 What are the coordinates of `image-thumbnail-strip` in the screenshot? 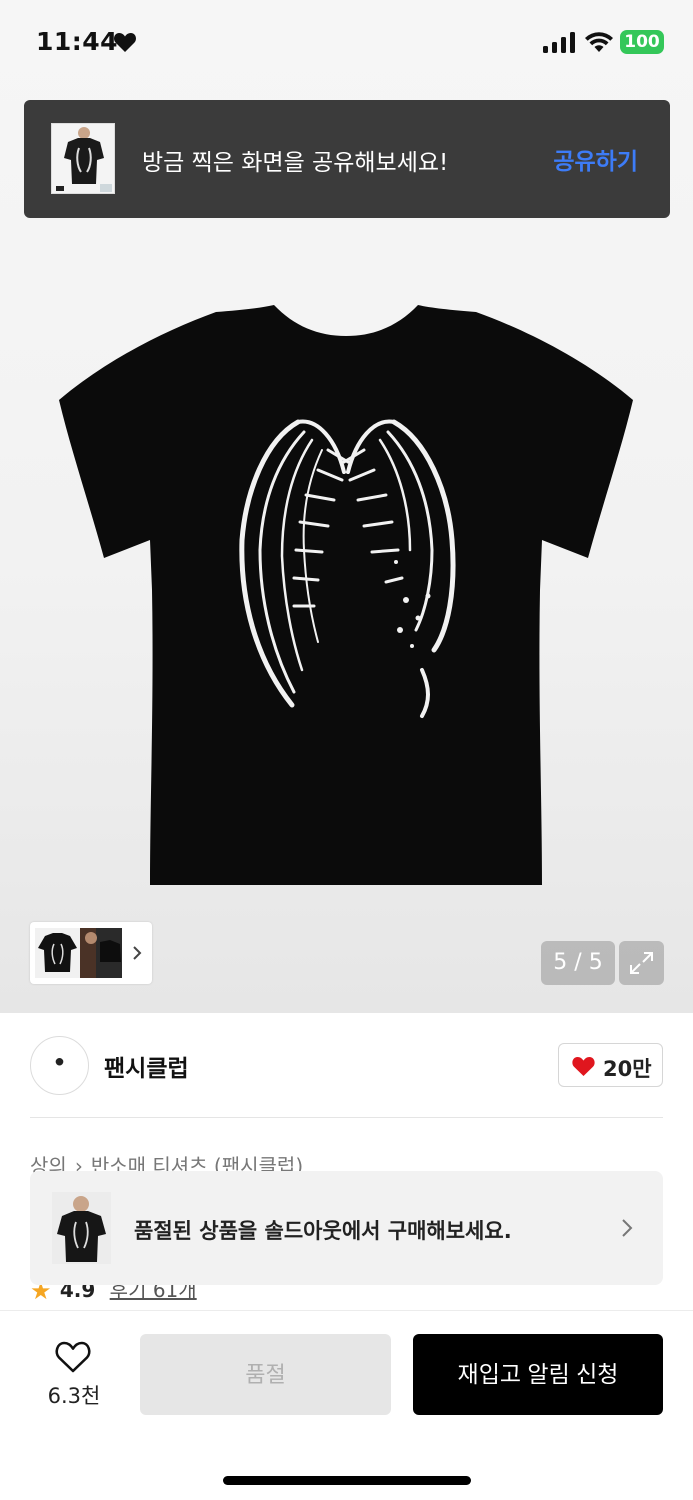 It's located at (91, 953).